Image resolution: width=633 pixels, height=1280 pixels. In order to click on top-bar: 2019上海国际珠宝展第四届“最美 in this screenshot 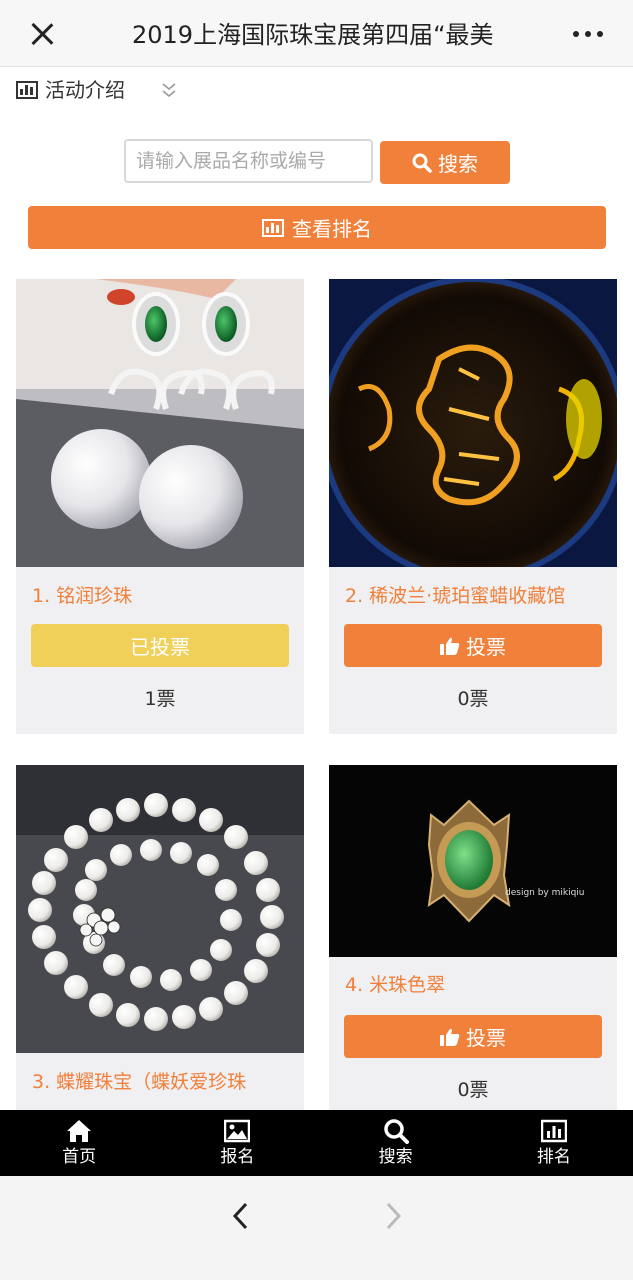, I will do `click(316, 33)`.